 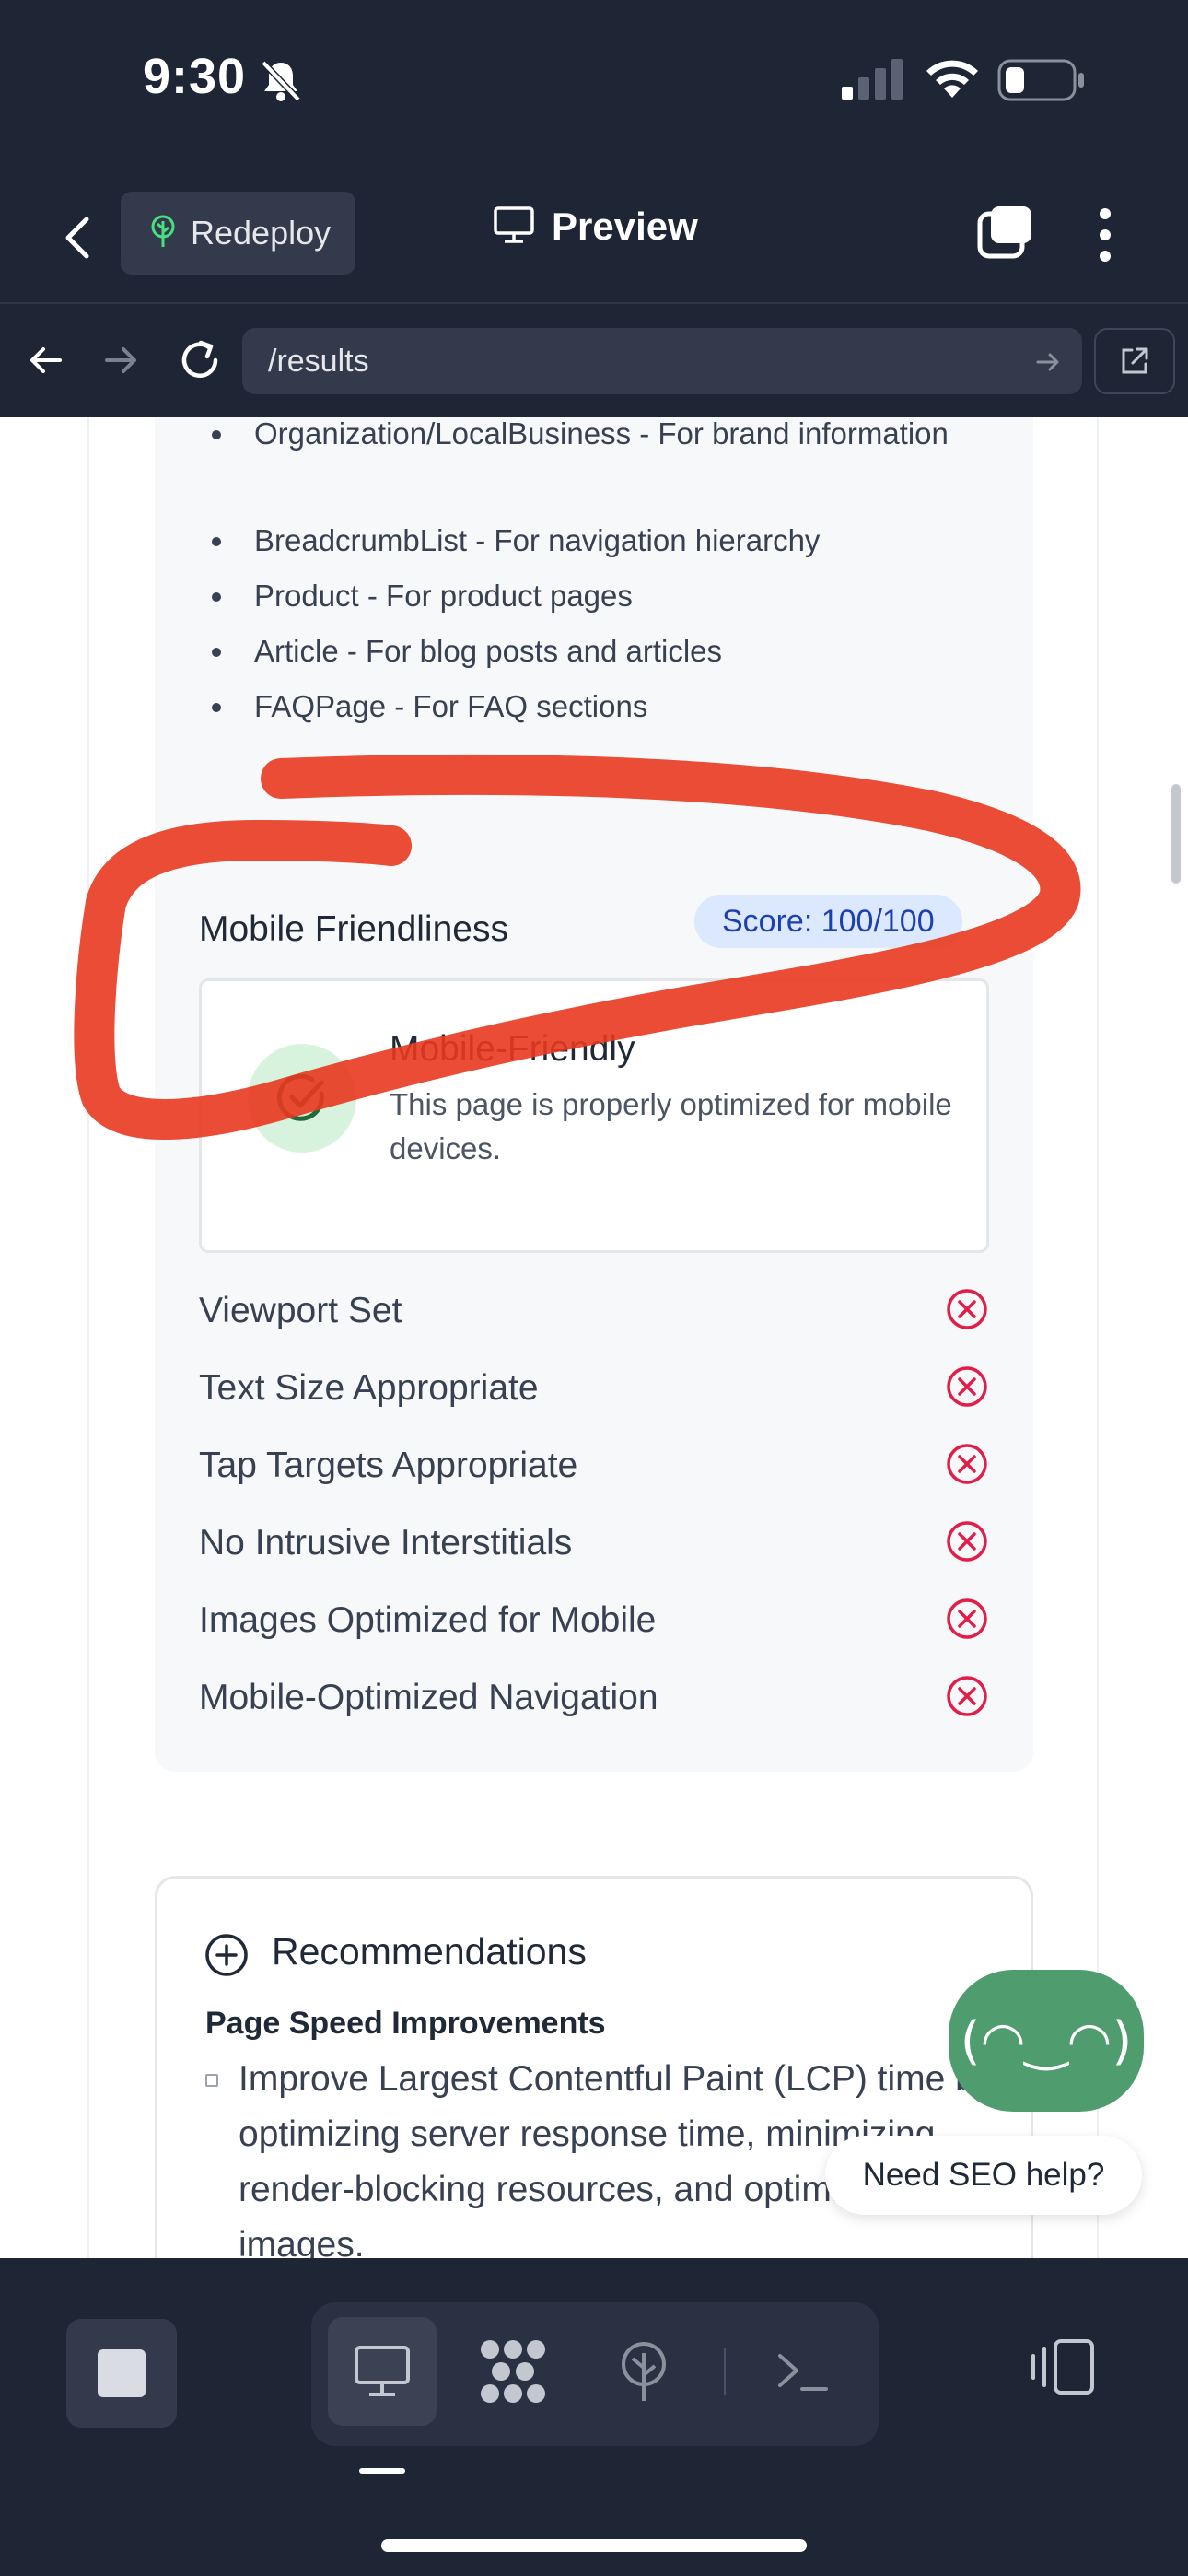 What do you see at coordinates (872, 81) in the screenshot?
I see `cellular-signal-icon` at bounding box center [872, 81].